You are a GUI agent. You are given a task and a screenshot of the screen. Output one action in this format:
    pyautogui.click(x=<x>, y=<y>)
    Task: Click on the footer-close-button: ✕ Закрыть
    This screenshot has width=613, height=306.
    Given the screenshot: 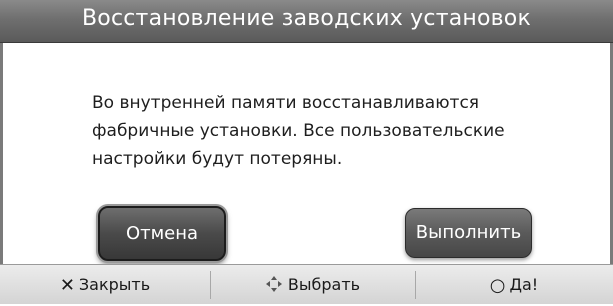 What is the action you would take?
    pyautogui.click(x=105, y=285)
    